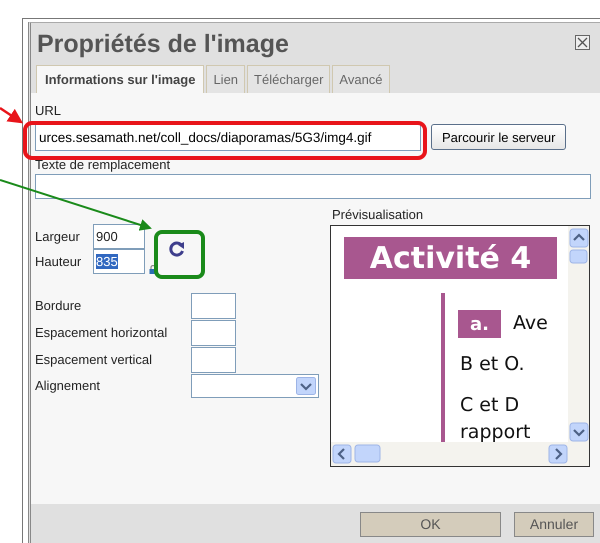  Describe the element at coordinates (492, 364) in the screenshot. I see `preview-text: B et O.` at that location.